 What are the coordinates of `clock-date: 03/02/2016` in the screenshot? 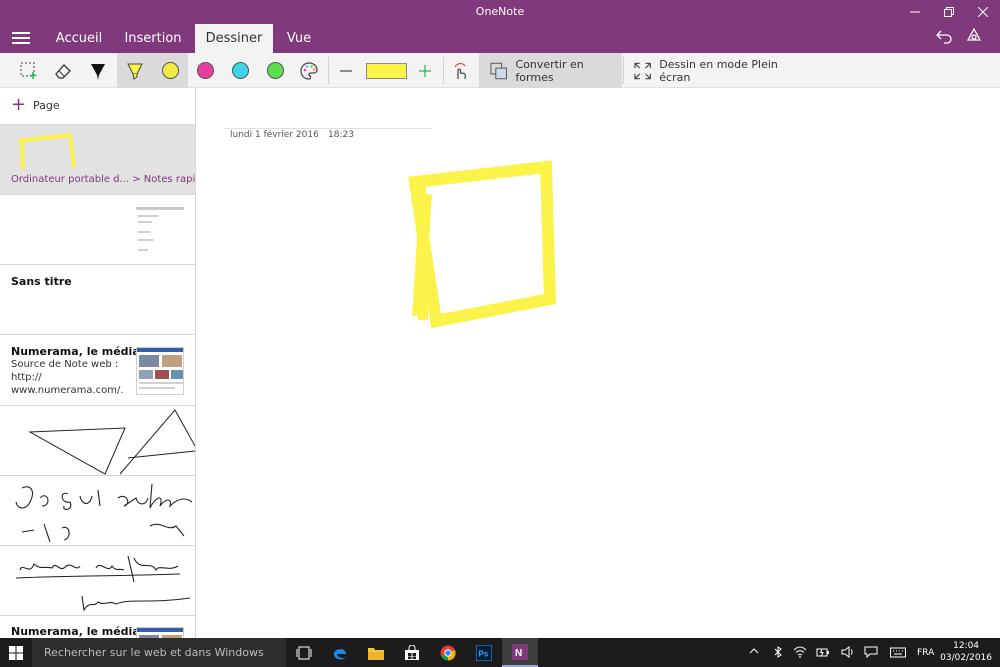 It's located at (966, 658).